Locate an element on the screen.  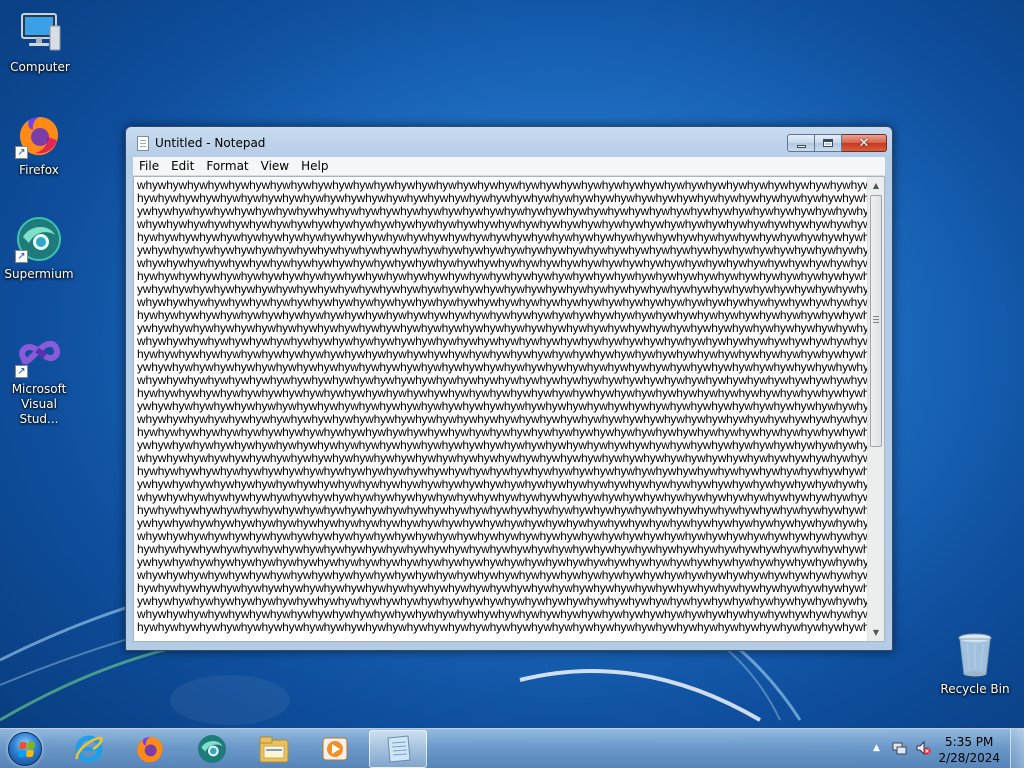
taskbar-notepad is located at coordinates (398, 749).